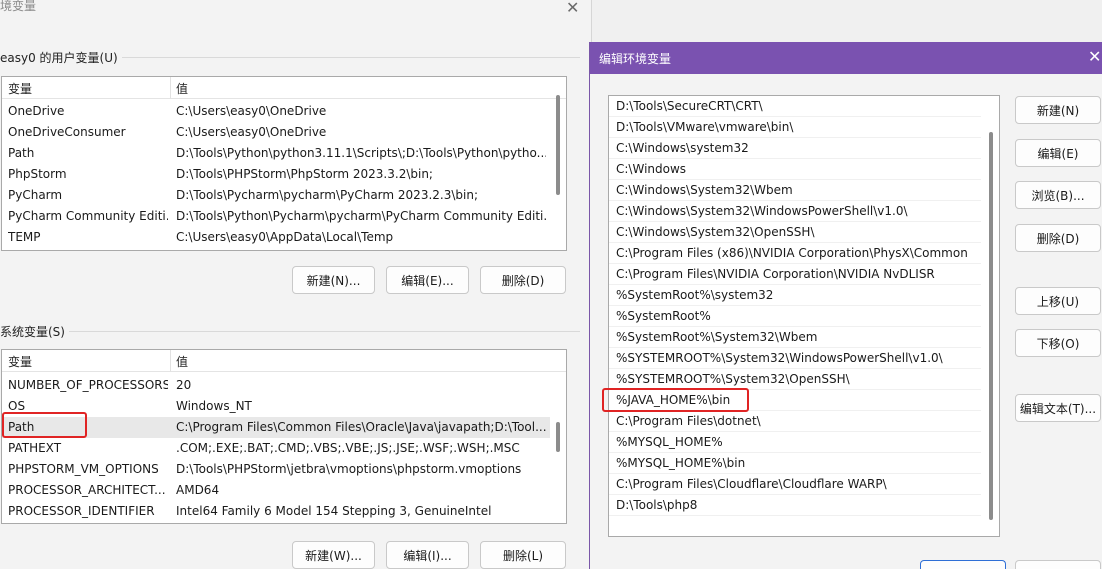 Image resolution: width=1102 pixels, height=569 pixels. I want to click on ok-button, so click(963, 564).